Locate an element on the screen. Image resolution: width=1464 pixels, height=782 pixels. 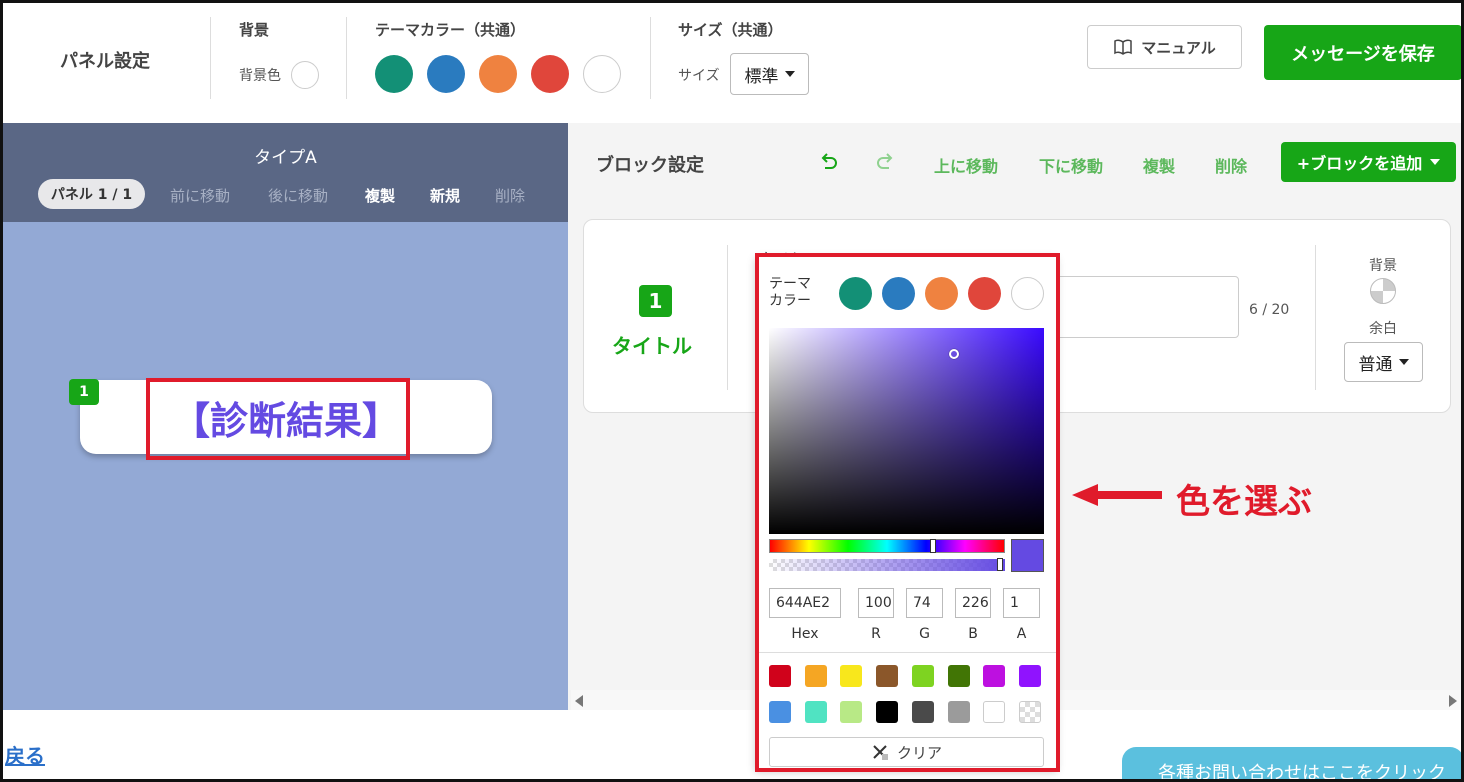
margin-select-value: 普通 is located at coordinates (1375, 364).